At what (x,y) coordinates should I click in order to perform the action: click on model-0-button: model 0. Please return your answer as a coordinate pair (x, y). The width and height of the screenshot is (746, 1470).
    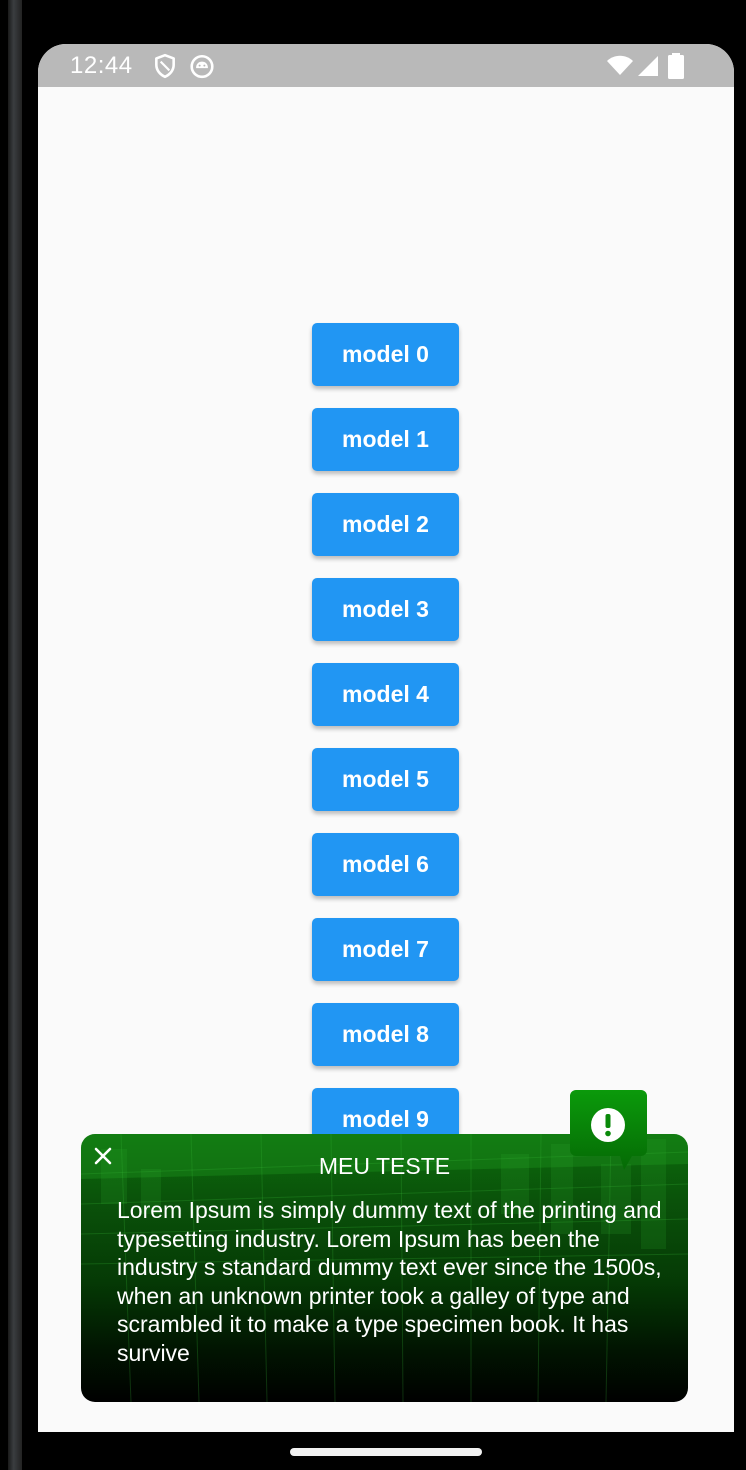
    Looking at the image, I should click on (385, 354).